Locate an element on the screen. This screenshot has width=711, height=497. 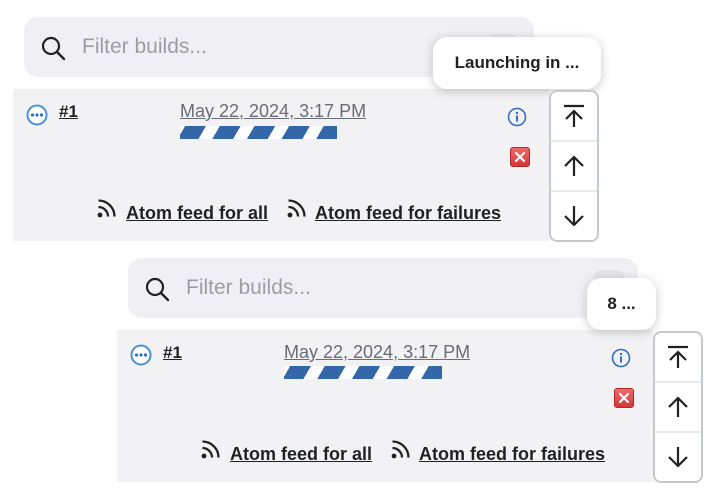
build-number-link: #1 is located at coordinates (172, 353).